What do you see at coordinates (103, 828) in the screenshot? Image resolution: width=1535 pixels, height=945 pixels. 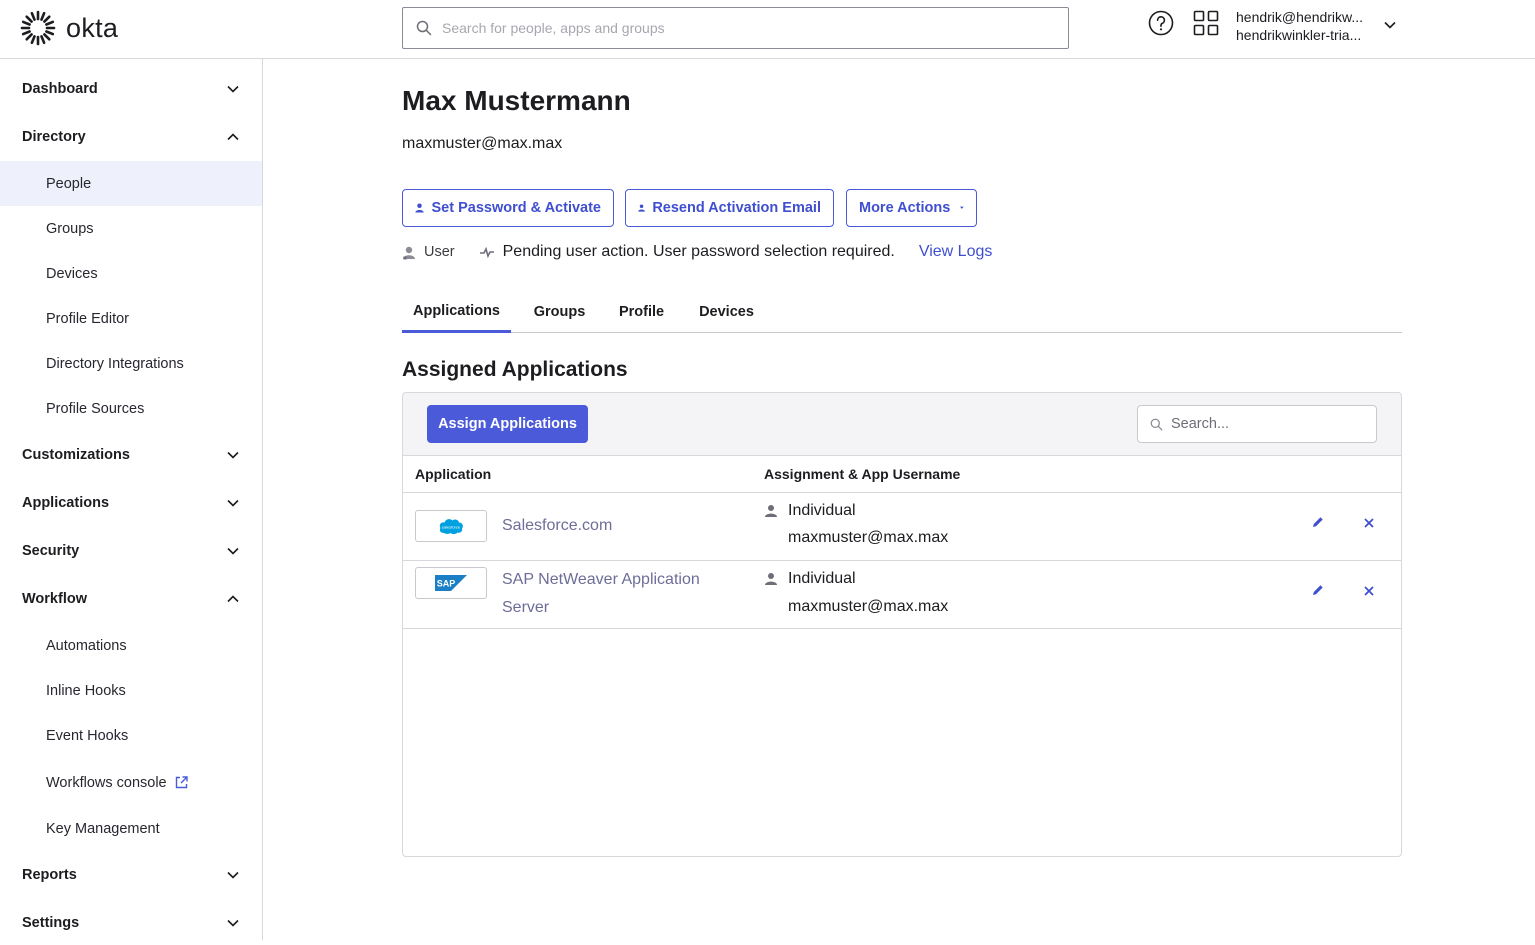 I see `sidebar-item-label: Key Management` at bounding box center [103, 828].